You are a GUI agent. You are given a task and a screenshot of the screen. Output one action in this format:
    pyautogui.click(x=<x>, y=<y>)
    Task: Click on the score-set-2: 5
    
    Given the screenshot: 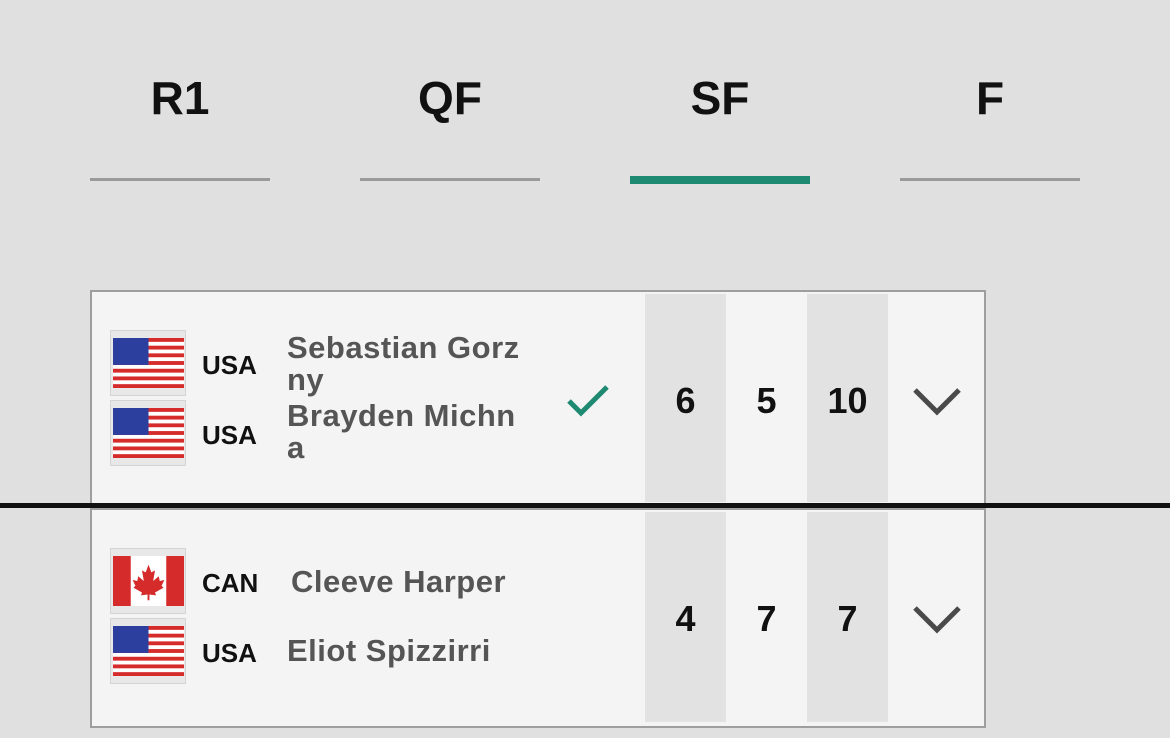 What is the action you would take?
    pyautogui.click(x=766, y=400)
    